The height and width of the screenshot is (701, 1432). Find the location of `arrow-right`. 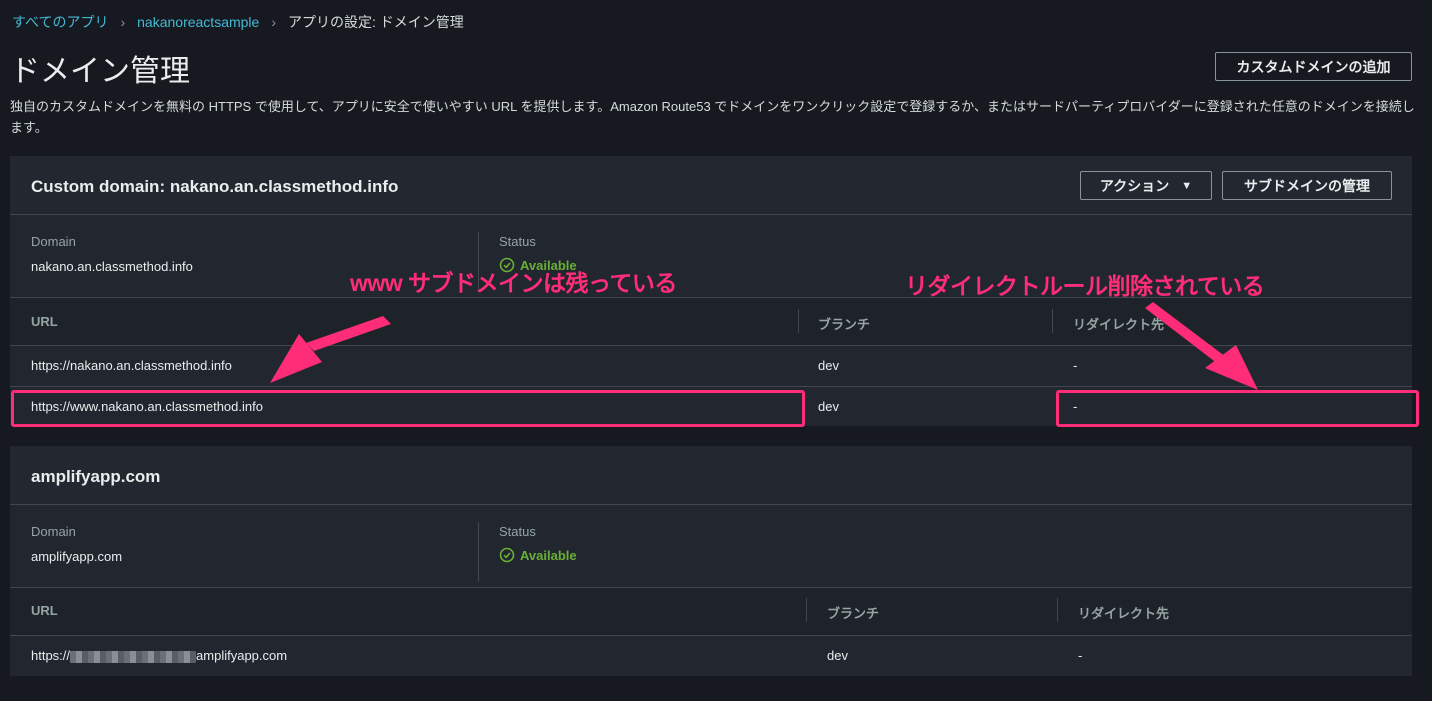

arrow-right is located at coordinates (1201, 346).